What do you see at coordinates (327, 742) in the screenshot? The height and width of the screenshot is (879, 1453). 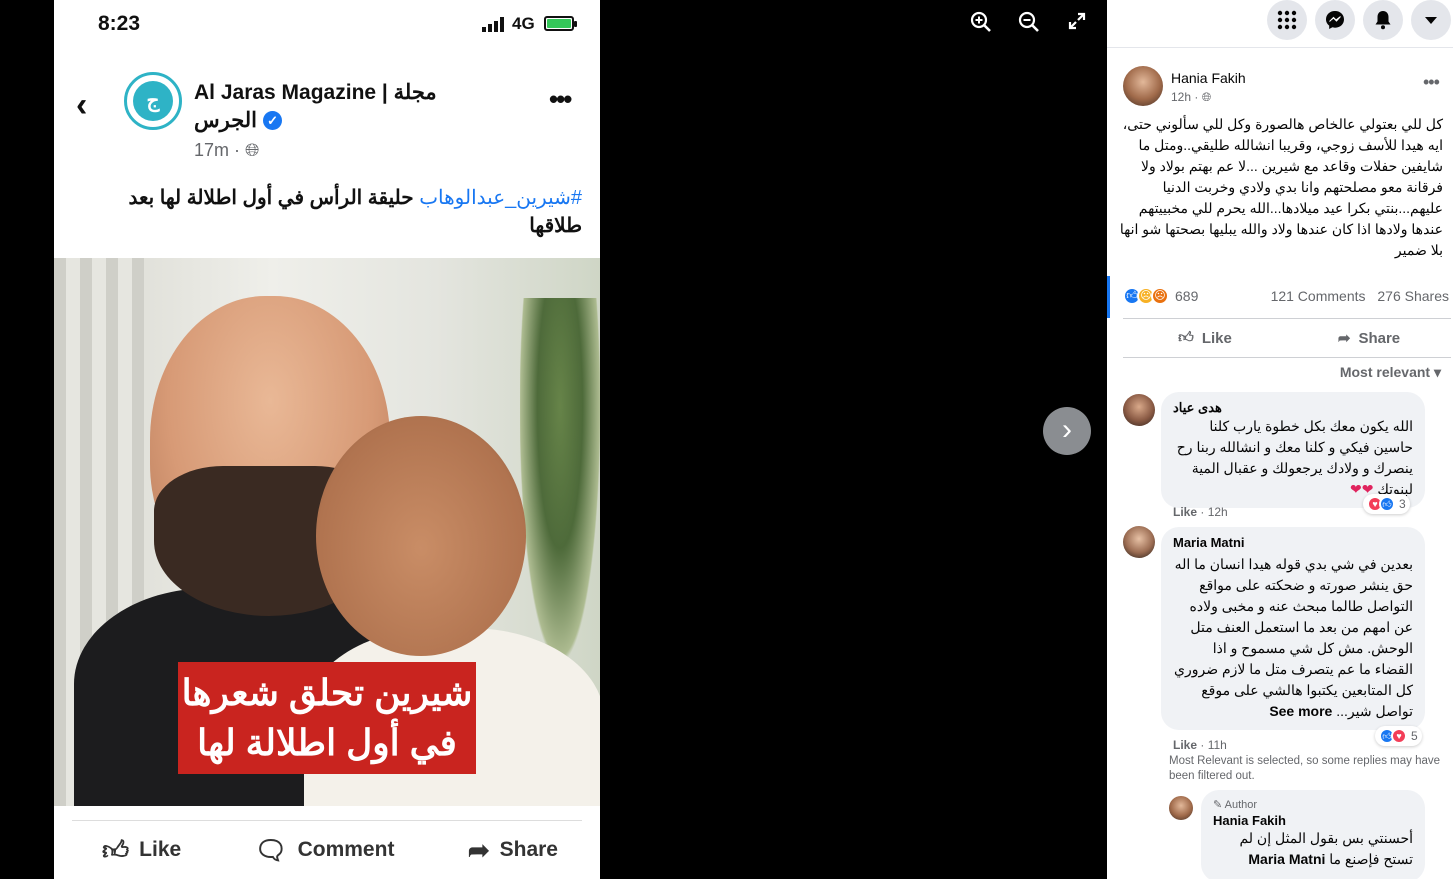 I see `overlay-line-2: في أول اطلالة لها` at bounding box center [327, 742].